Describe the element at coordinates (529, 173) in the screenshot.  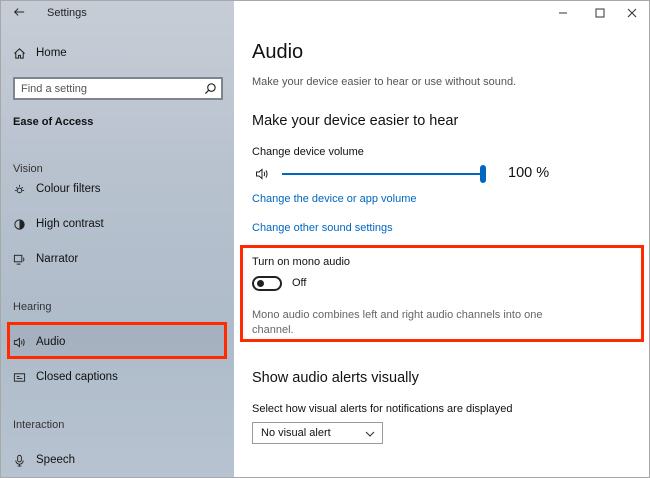
I see `volume-value: 100 %` at that location.